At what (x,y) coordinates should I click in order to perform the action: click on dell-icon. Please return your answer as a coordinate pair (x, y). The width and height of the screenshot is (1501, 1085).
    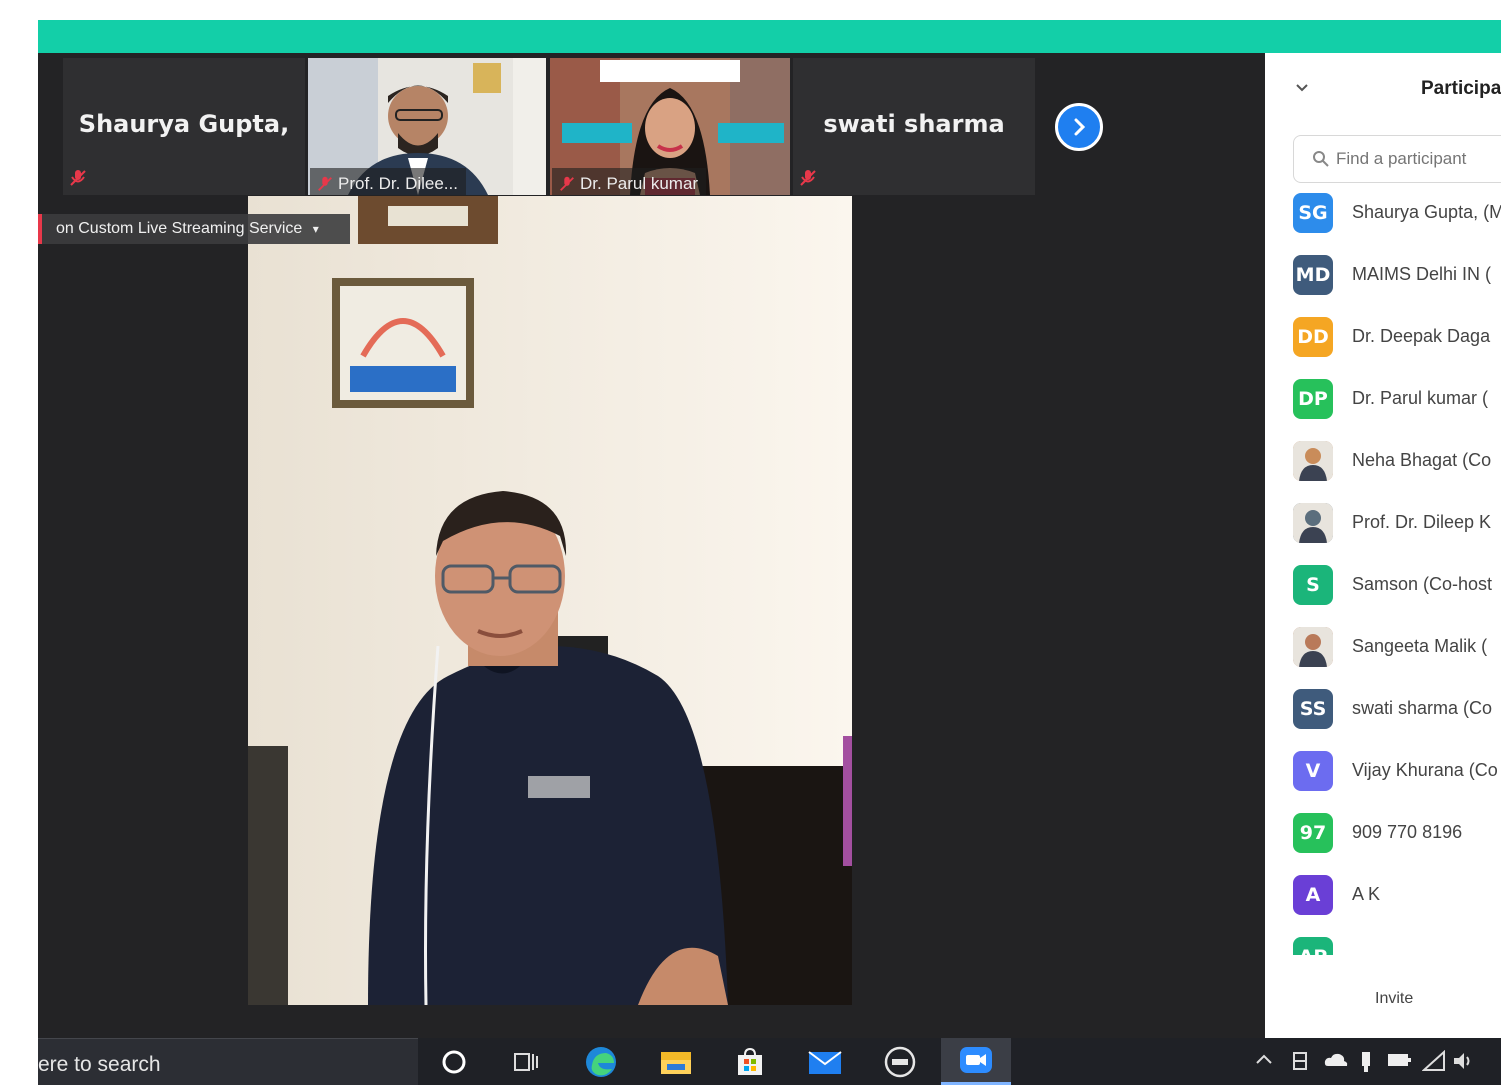
    Looking at the image, I should click on (900, 1062).